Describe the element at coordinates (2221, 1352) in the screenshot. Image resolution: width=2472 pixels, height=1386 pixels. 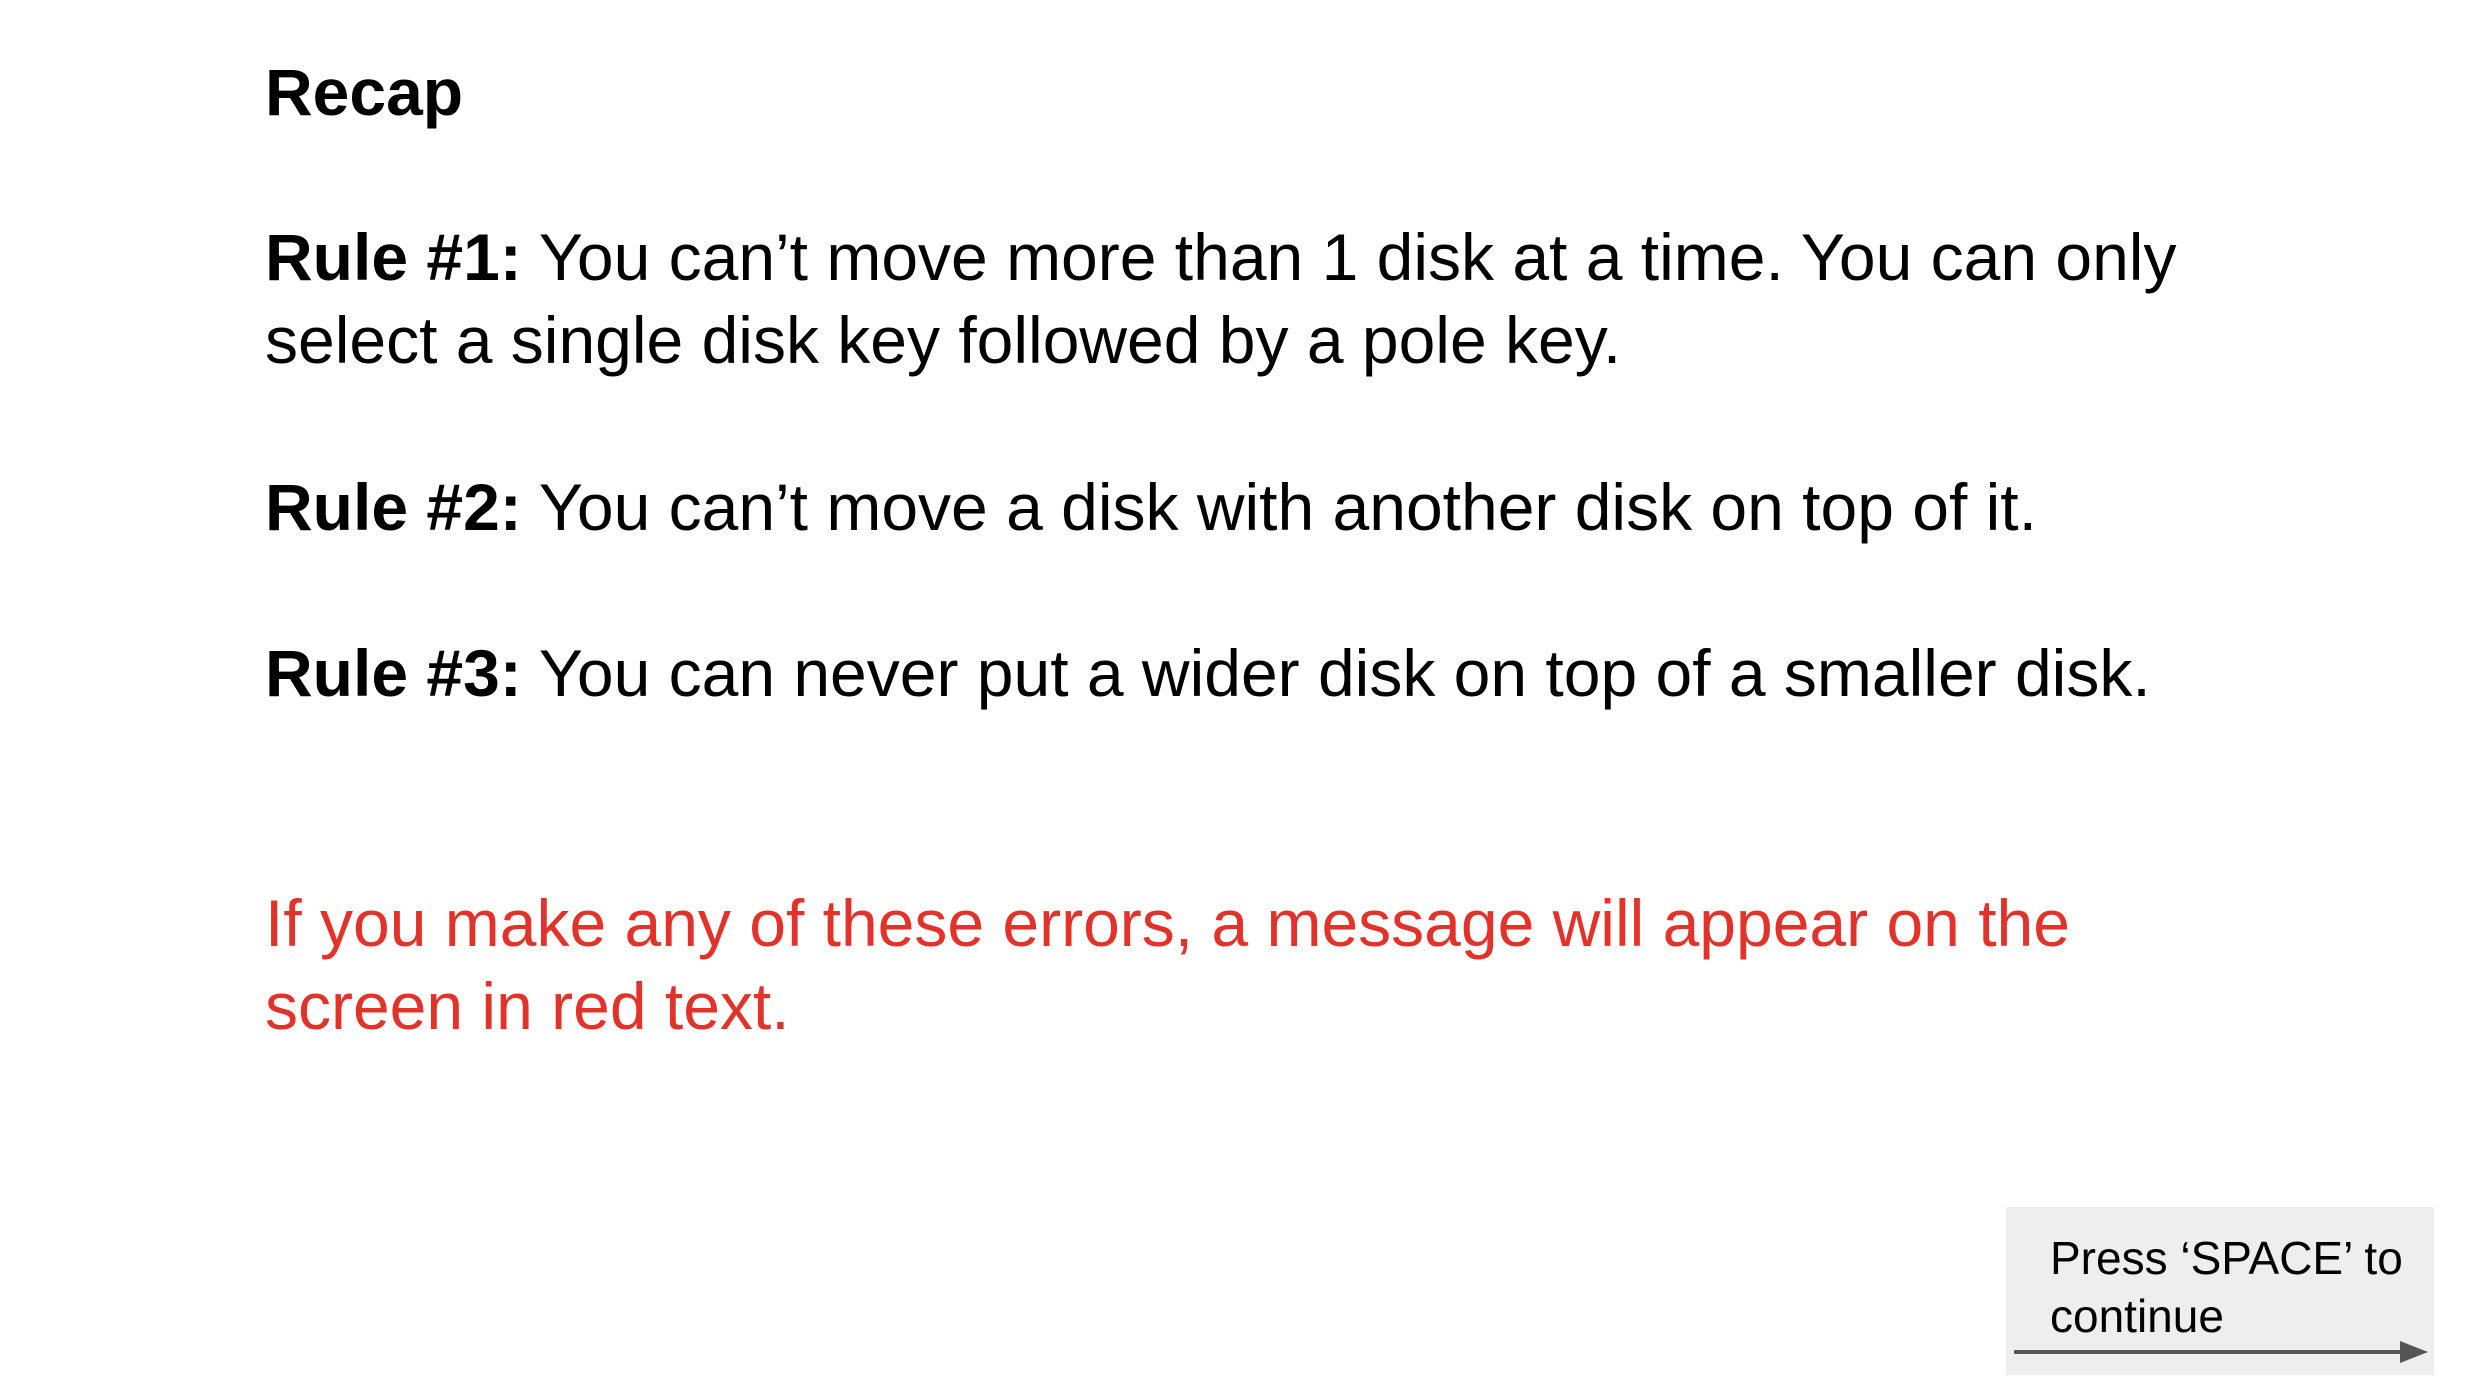
I see `right-arrow-icon` at that location.